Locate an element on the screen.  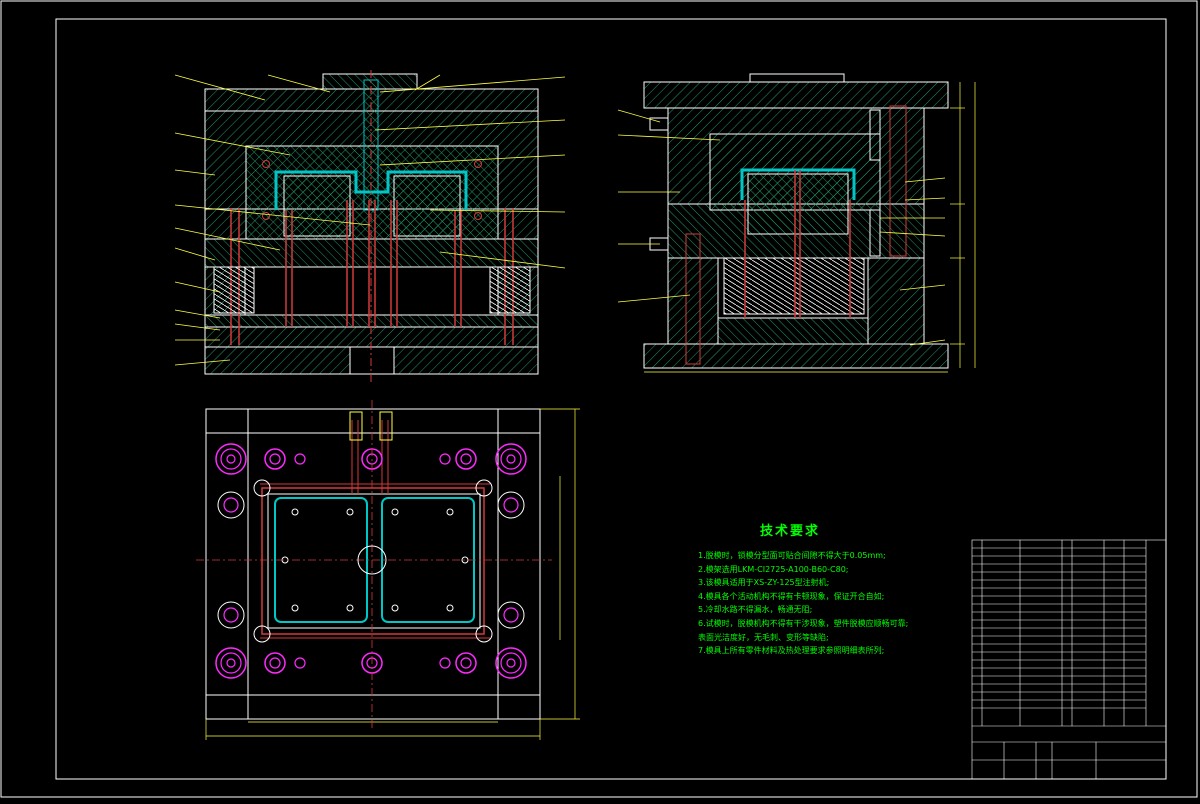
side-left-spacer is located at coordinates (693, 301).